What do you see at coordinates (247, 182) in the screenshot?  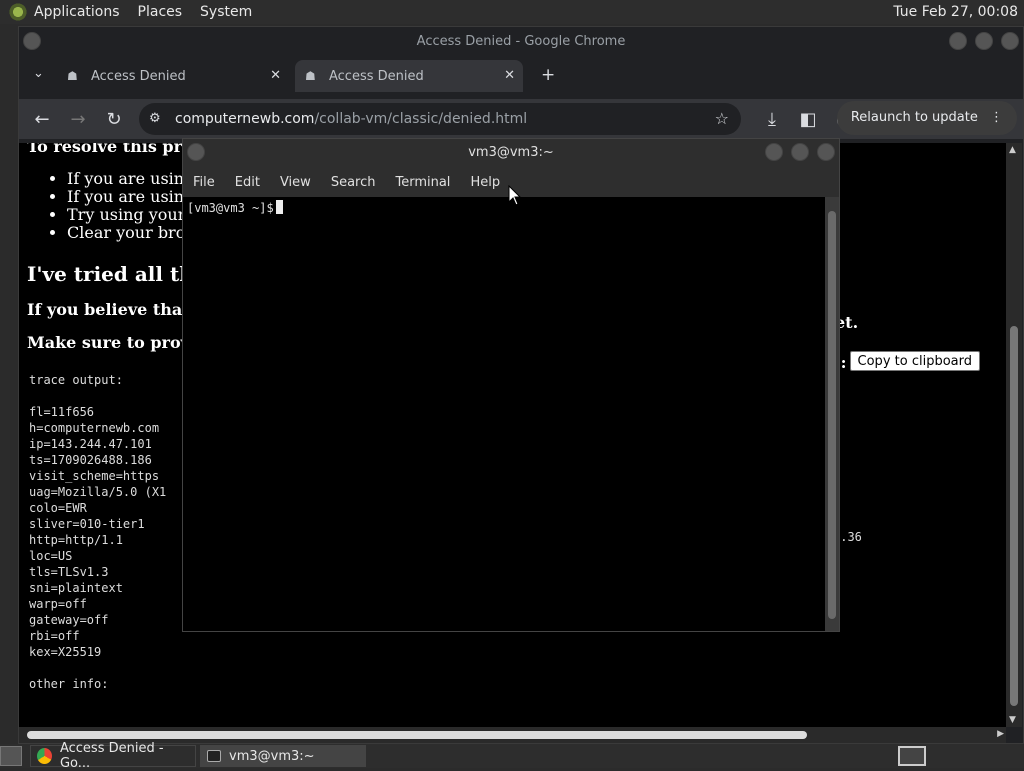 I see `menu-edit: Edit` at bounding box center [247, 182].